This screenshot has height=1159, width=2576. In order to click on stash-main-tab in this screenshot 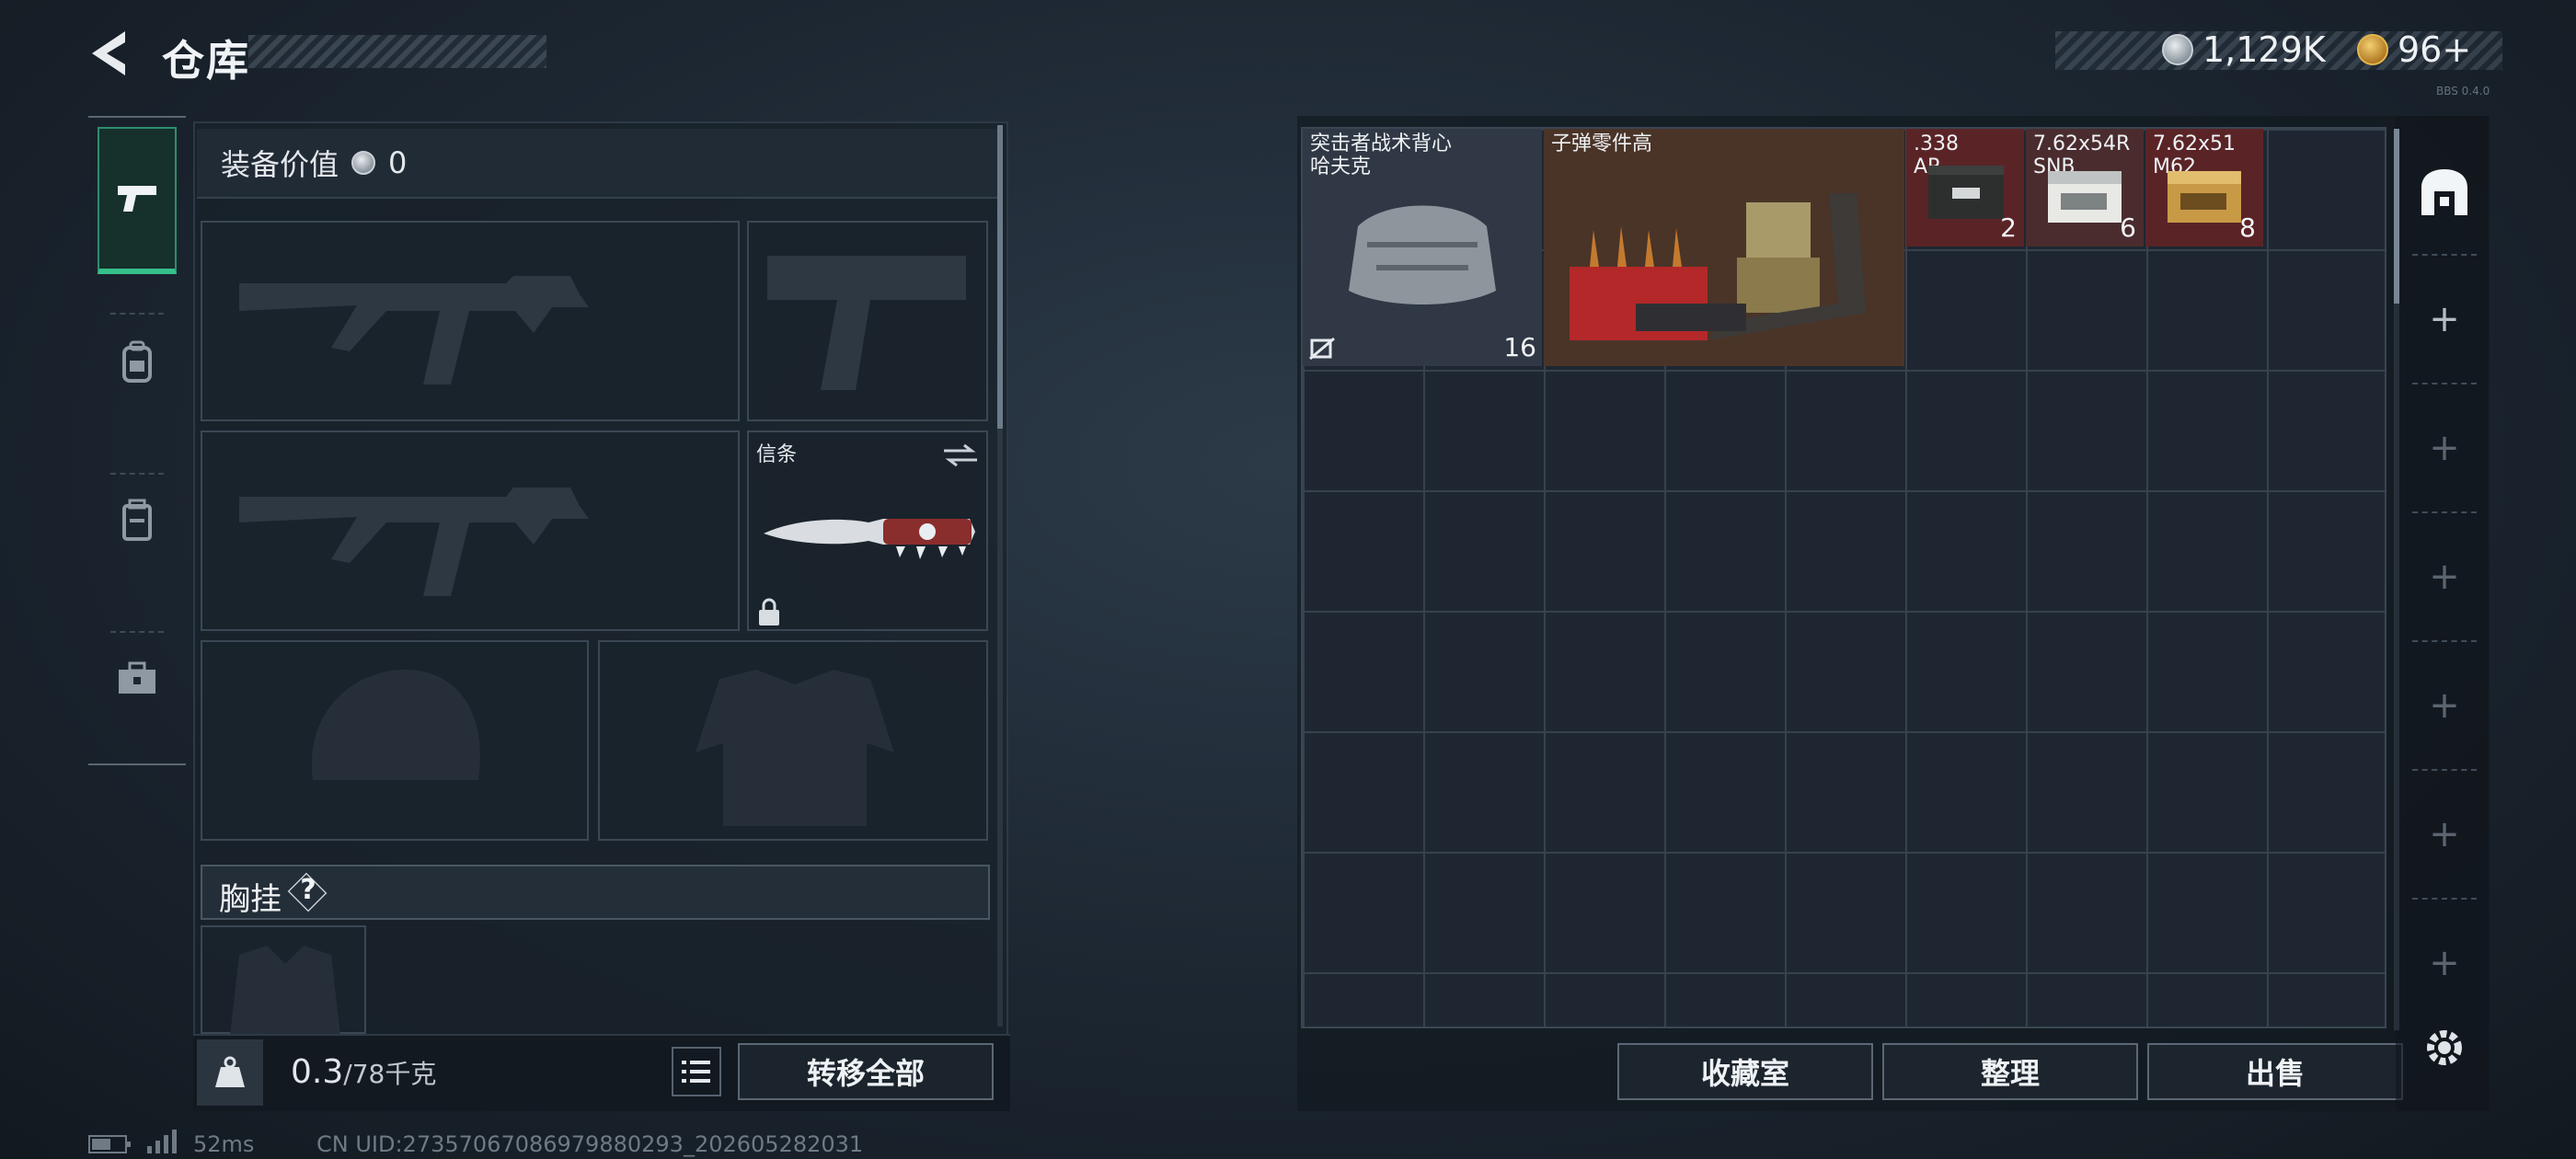, I will do `click(2444, 192)`.